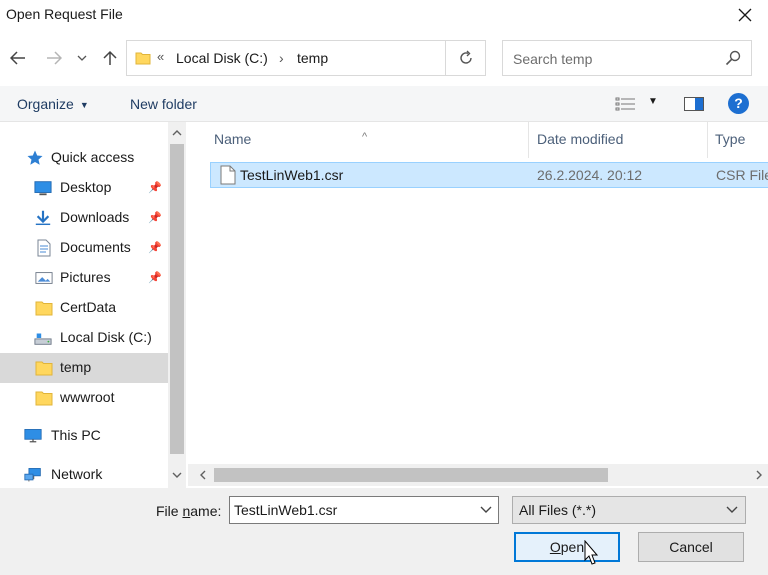 The width and height of the screenshot is (768, 575). I want to click on back-button, so click(18, 58).